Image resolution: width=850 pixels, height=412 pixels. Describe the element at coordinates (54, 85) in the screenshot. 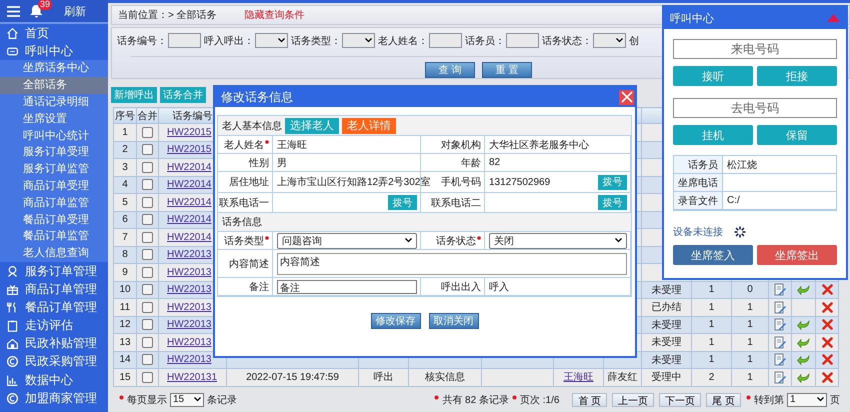

I see `sidebar-subitem: 全部话务` at that location.